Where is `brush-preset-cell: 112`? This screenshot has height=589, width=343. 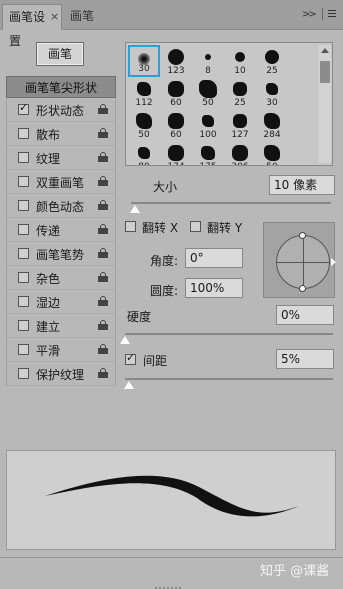
brush-preset-cell: 112 is located at coordinates (144, 93).